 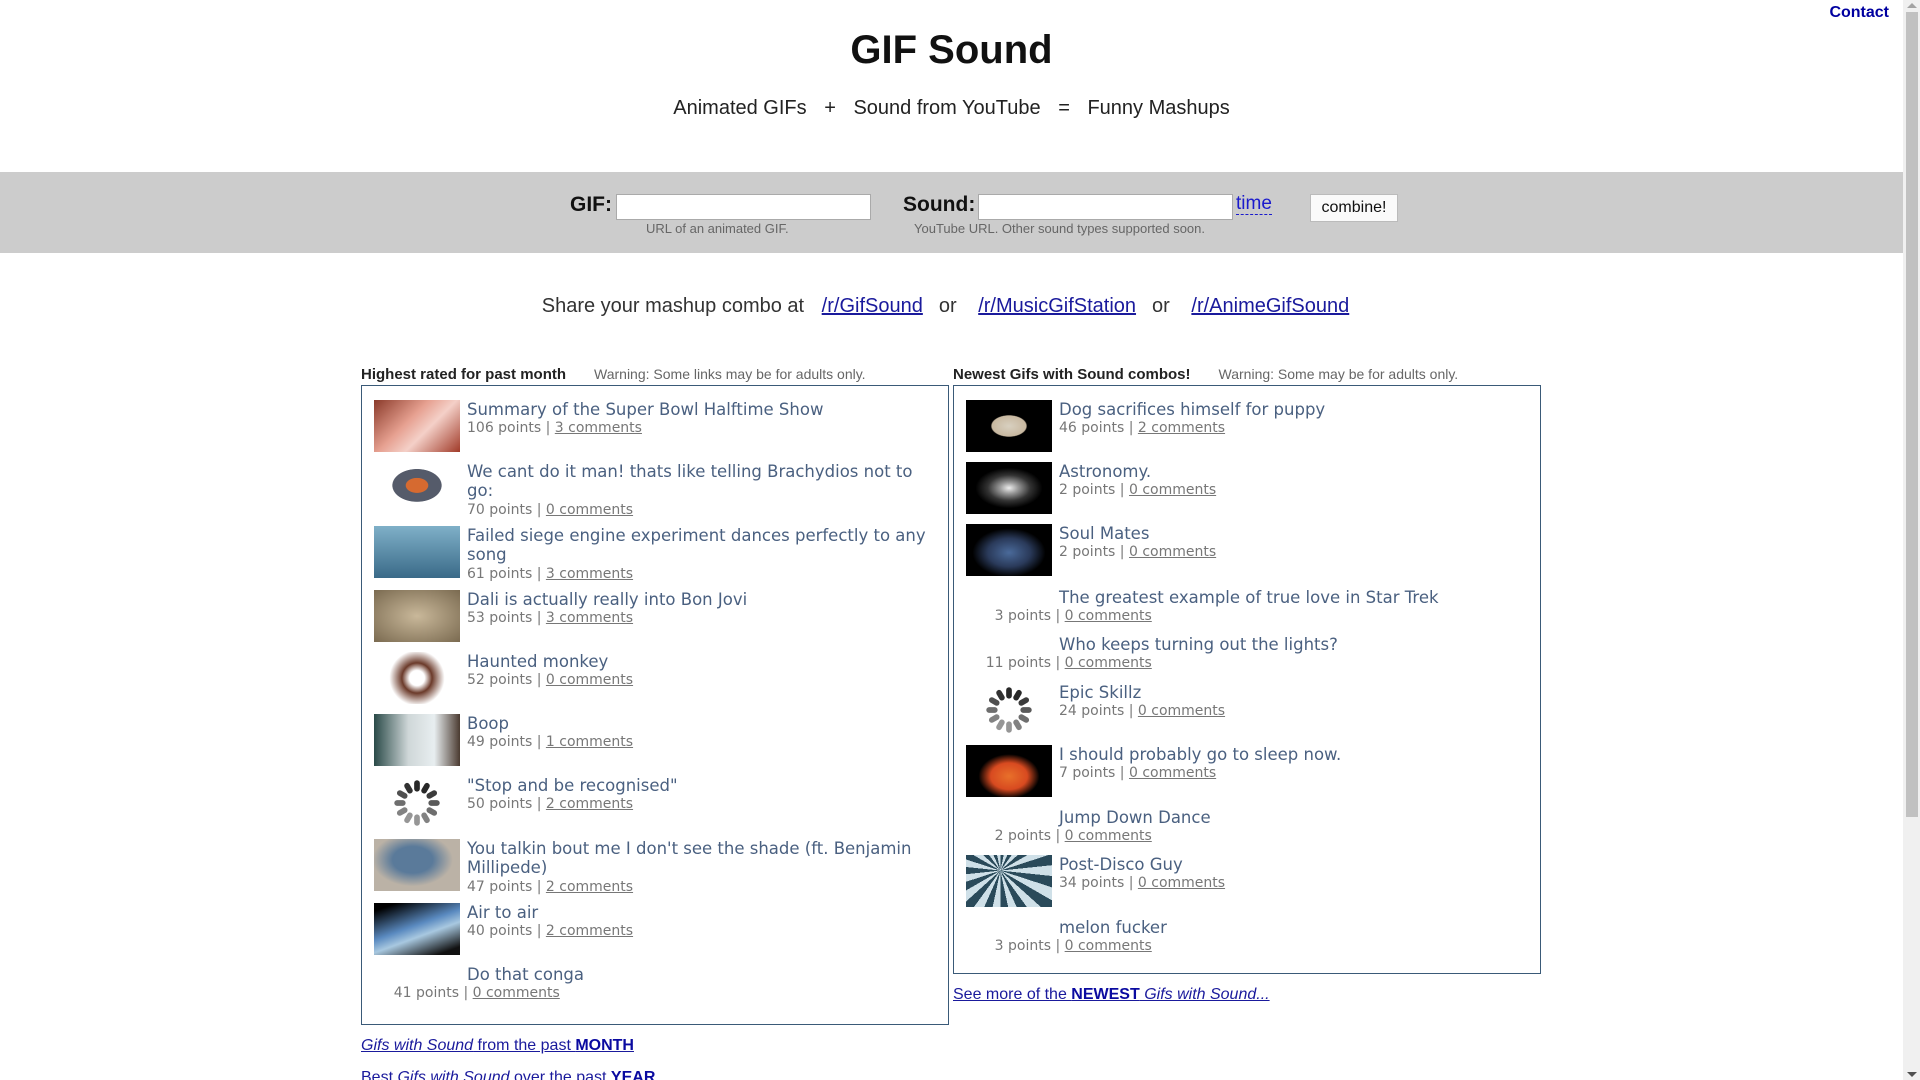 I want to click on item-points: 2 points, so click(x=1022, y=836).